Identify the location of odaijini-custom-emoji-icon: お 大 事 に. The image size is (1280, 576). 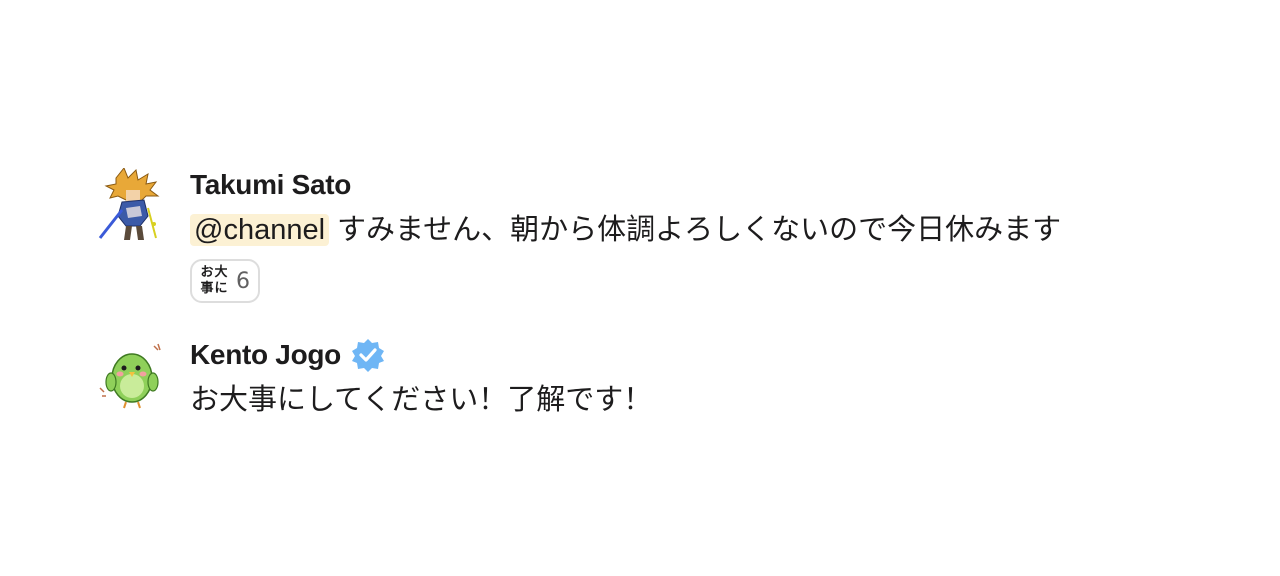
(214, 281).